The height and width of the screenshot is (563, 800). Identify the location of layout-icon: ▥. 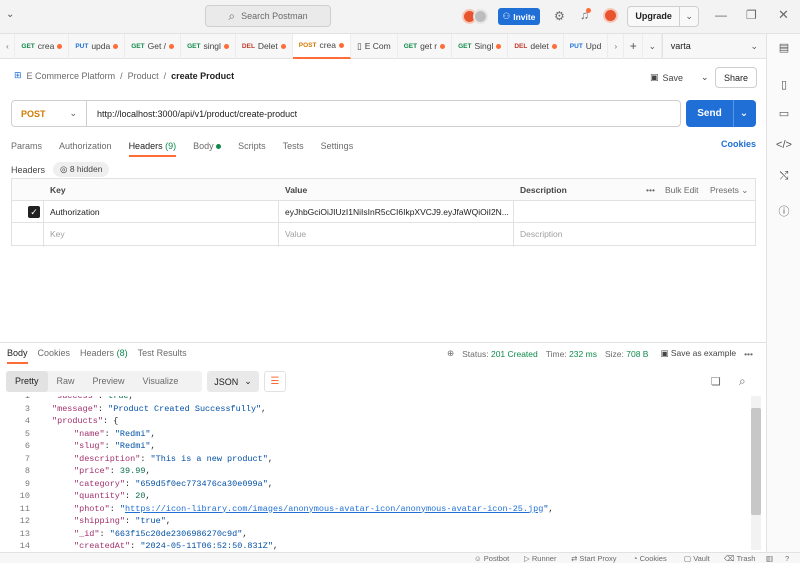
(769, 558).